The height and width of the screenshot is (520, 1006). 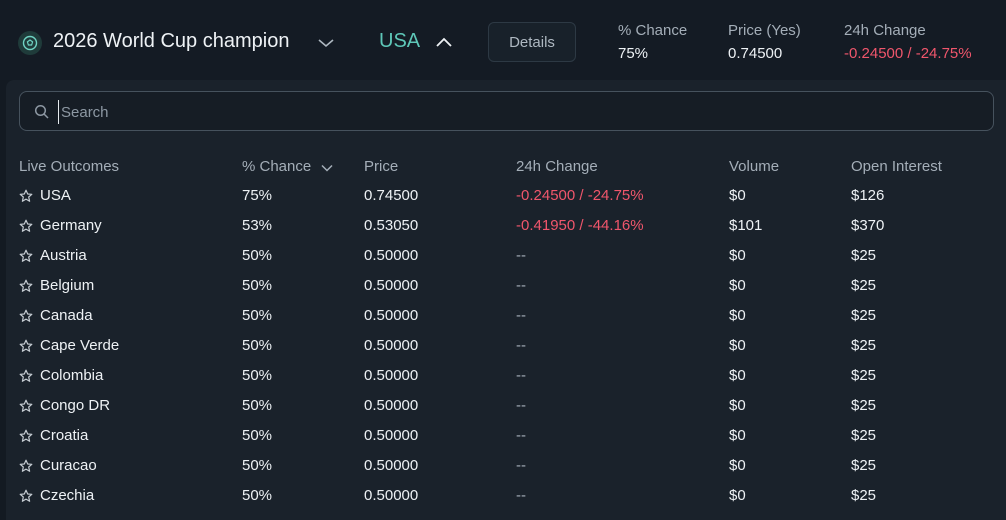 What do you see at coordinates (764, 42) in the screenshot?
I see `stat-price: Price (Yes) 0.74500` at bounding box center [764, 42].